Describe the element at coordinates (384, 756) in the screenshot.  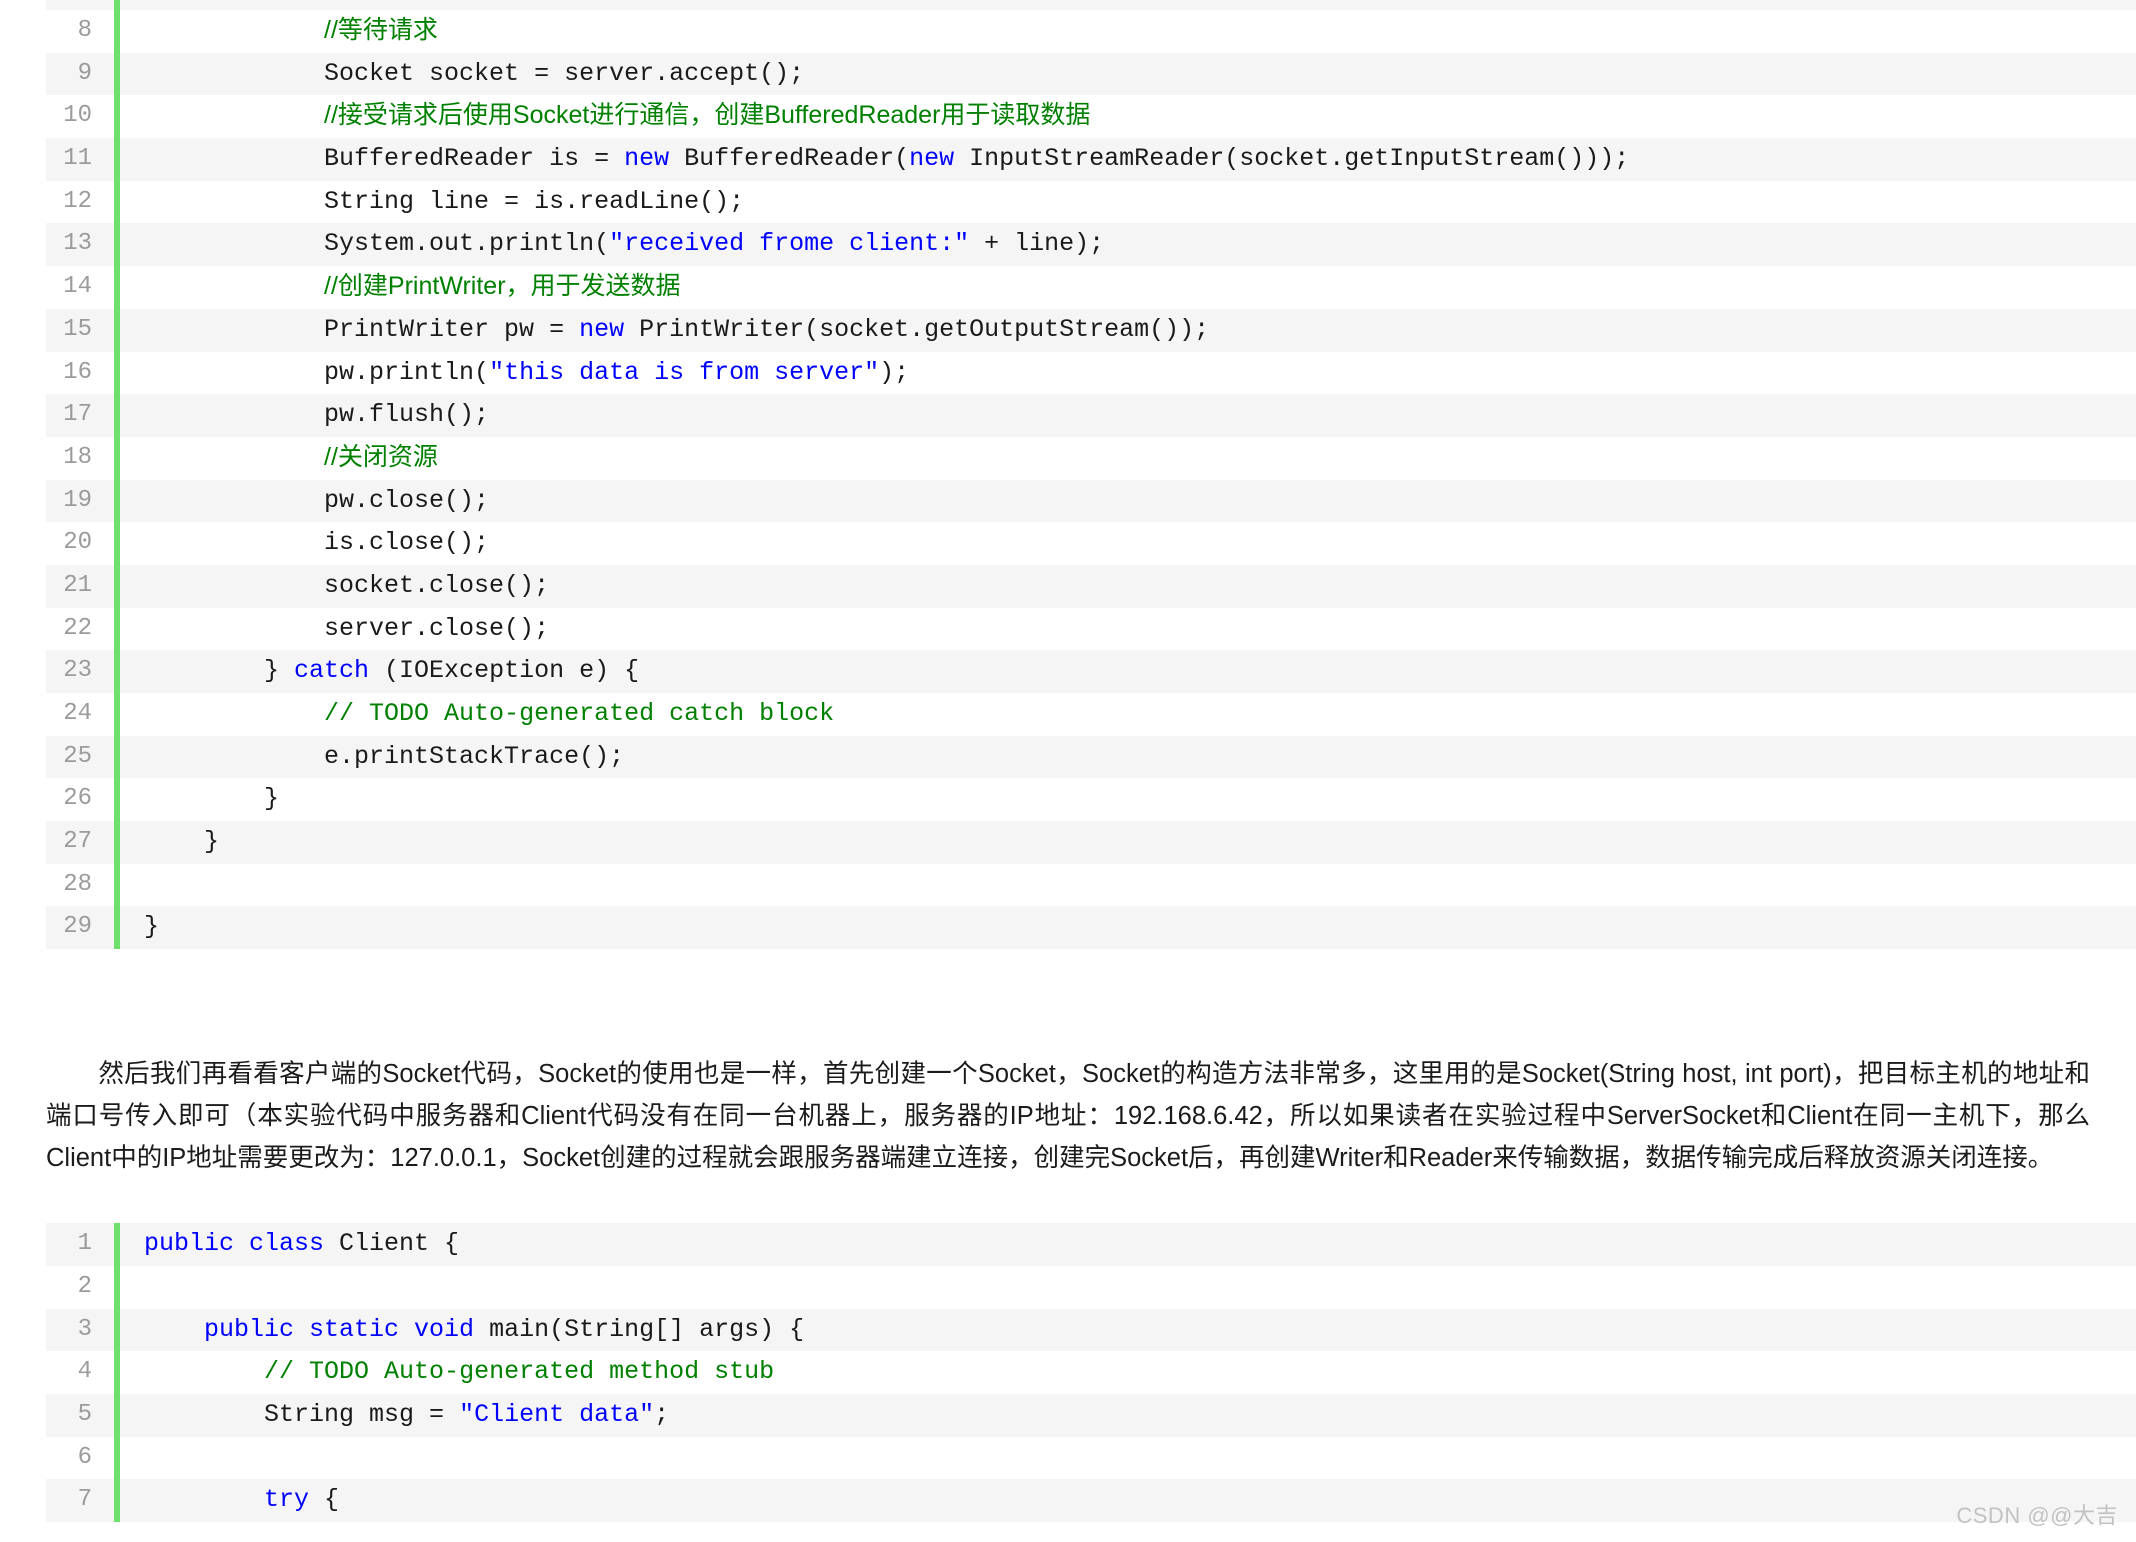
I see `code-token-plain: e.printStackTrace();` at that location.